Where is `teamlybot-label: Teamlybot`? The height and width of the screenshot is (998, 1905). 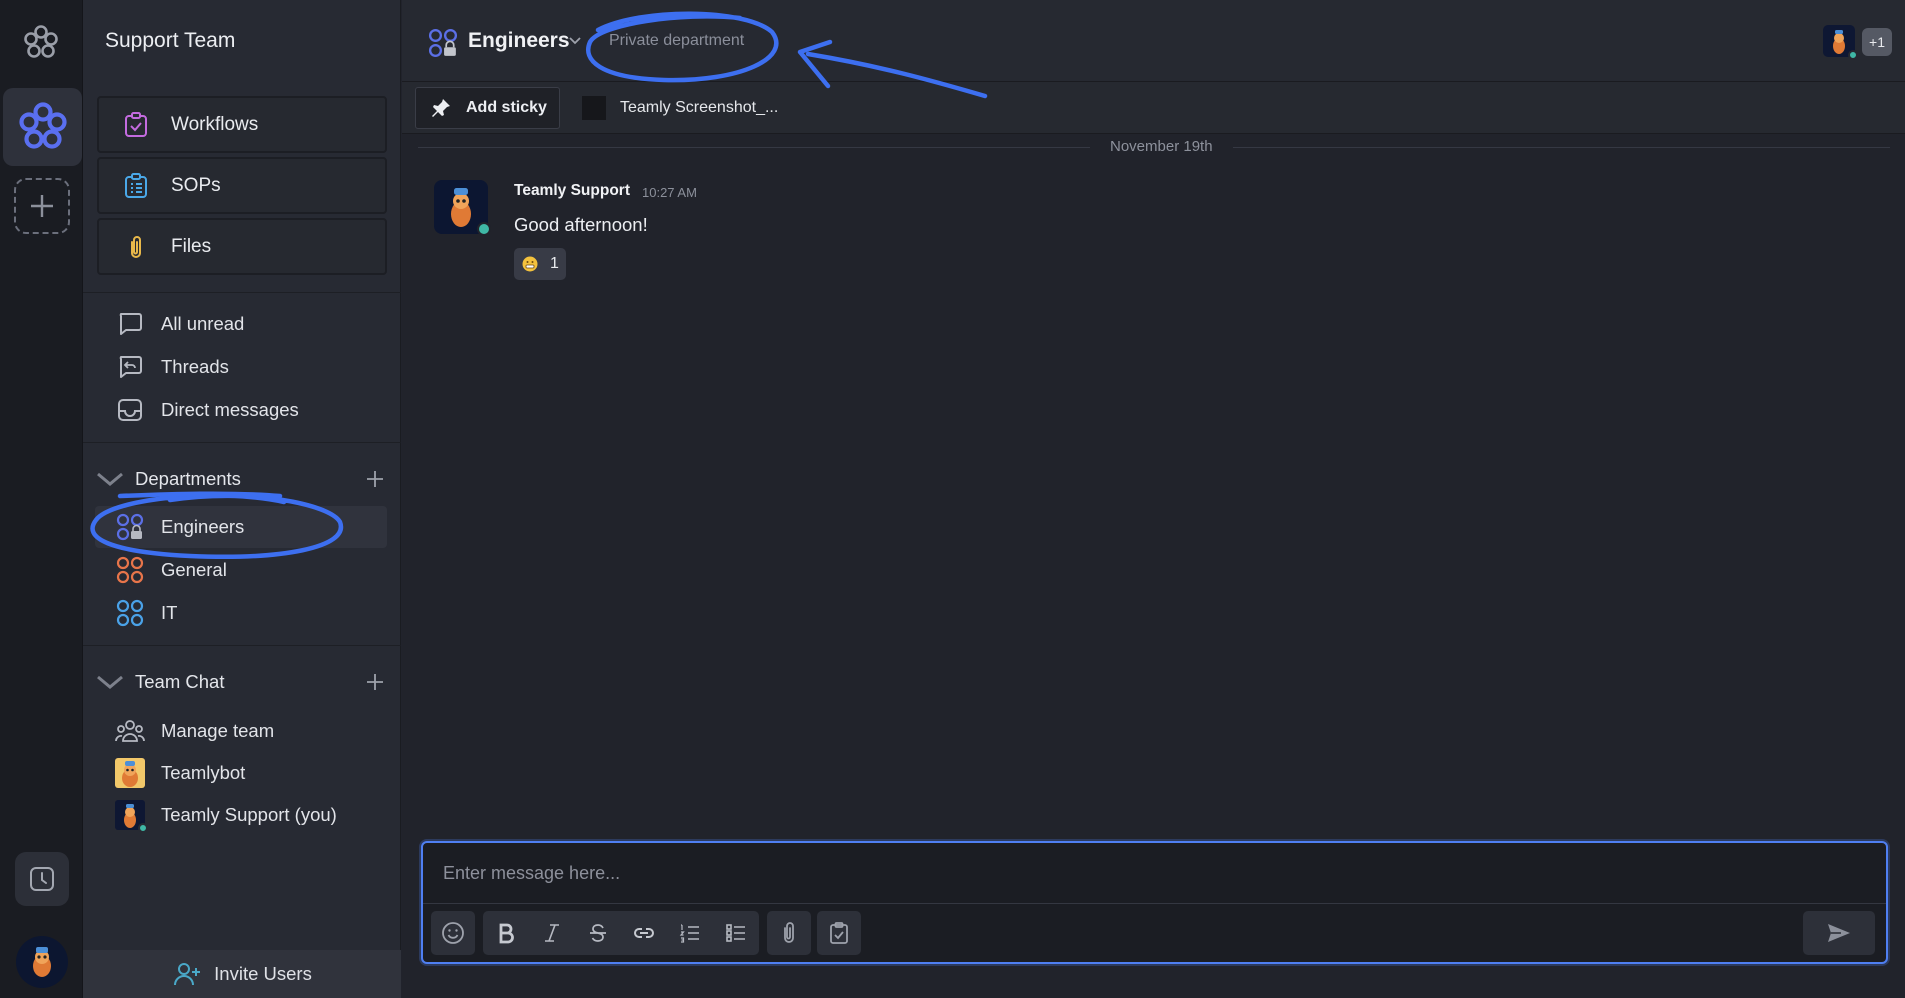
teamlybot-label: Teamlybot is located at coordinates (203, 772).